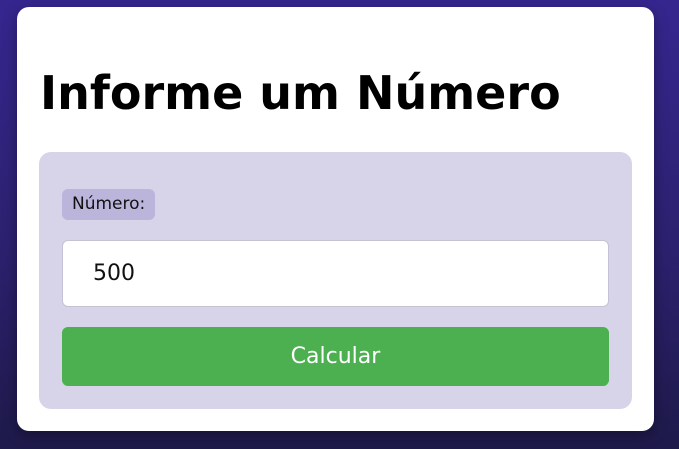 This screenshot has width=679, height=449. What do you see at coordinates (300, 93) in the screenshot?
I see `page-title: Informe um Número` at bounding box center [300, 93].